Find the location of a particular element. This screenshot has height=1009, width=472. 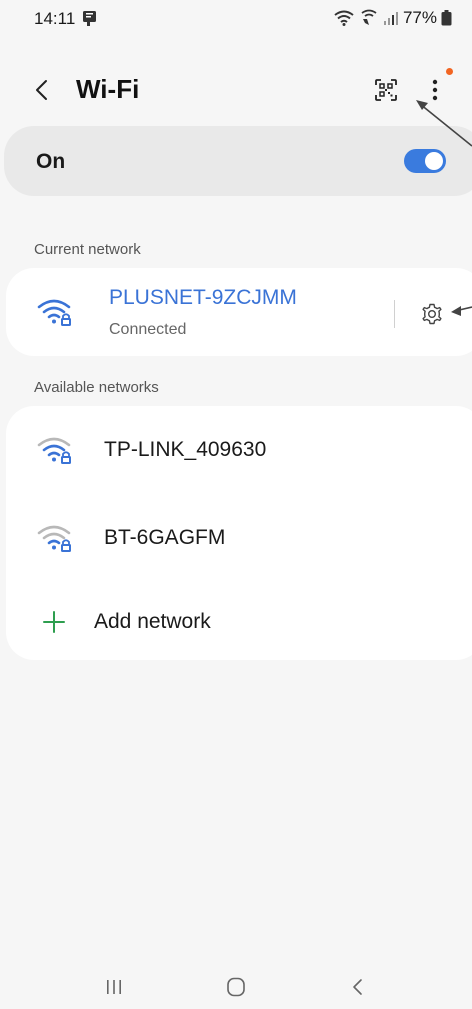

add-network-label: Add network is located at coordinates (152, 621).